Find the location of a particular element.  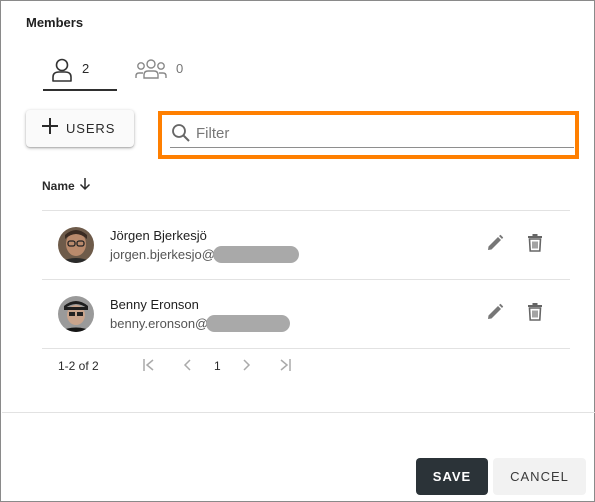

previous-page-button is located at coordinates (188, 367).